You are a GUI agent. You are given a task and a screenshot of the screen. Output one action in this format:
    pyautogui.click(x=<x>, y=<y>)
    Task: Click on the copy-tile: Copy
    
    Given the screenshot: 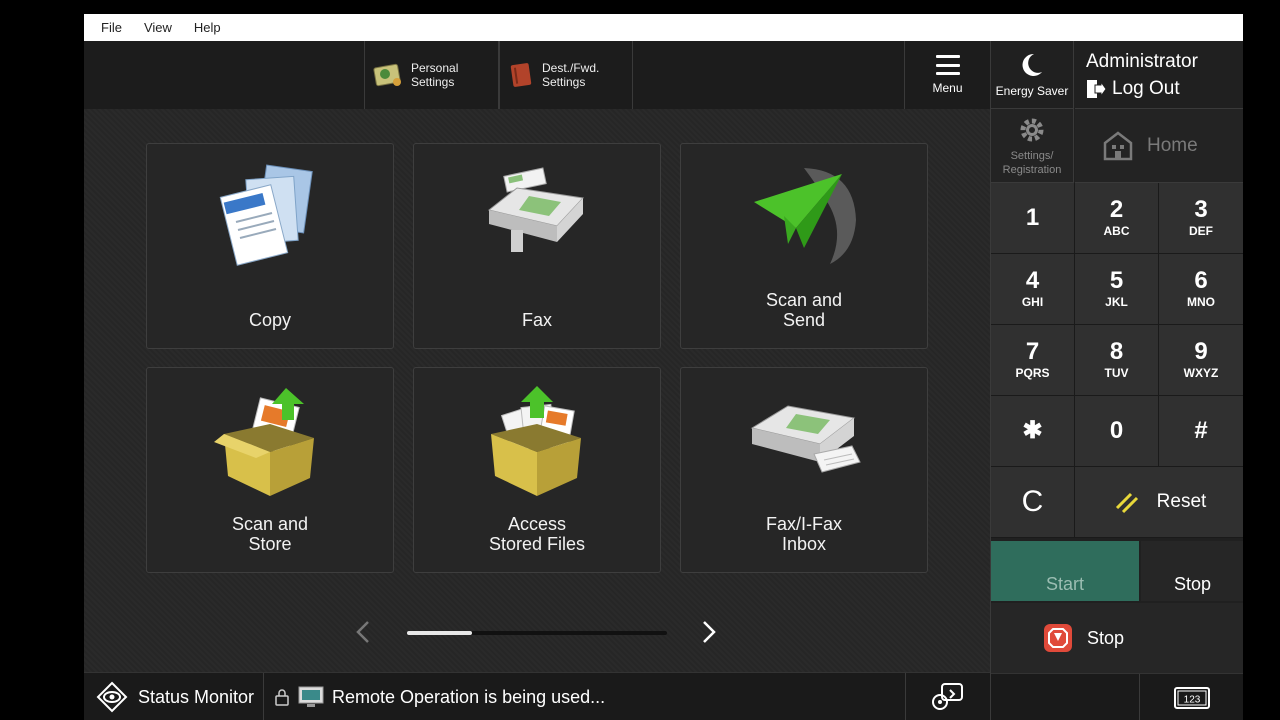 What is the action you would take?
    pyautogui.click(x=270, y=246)
    